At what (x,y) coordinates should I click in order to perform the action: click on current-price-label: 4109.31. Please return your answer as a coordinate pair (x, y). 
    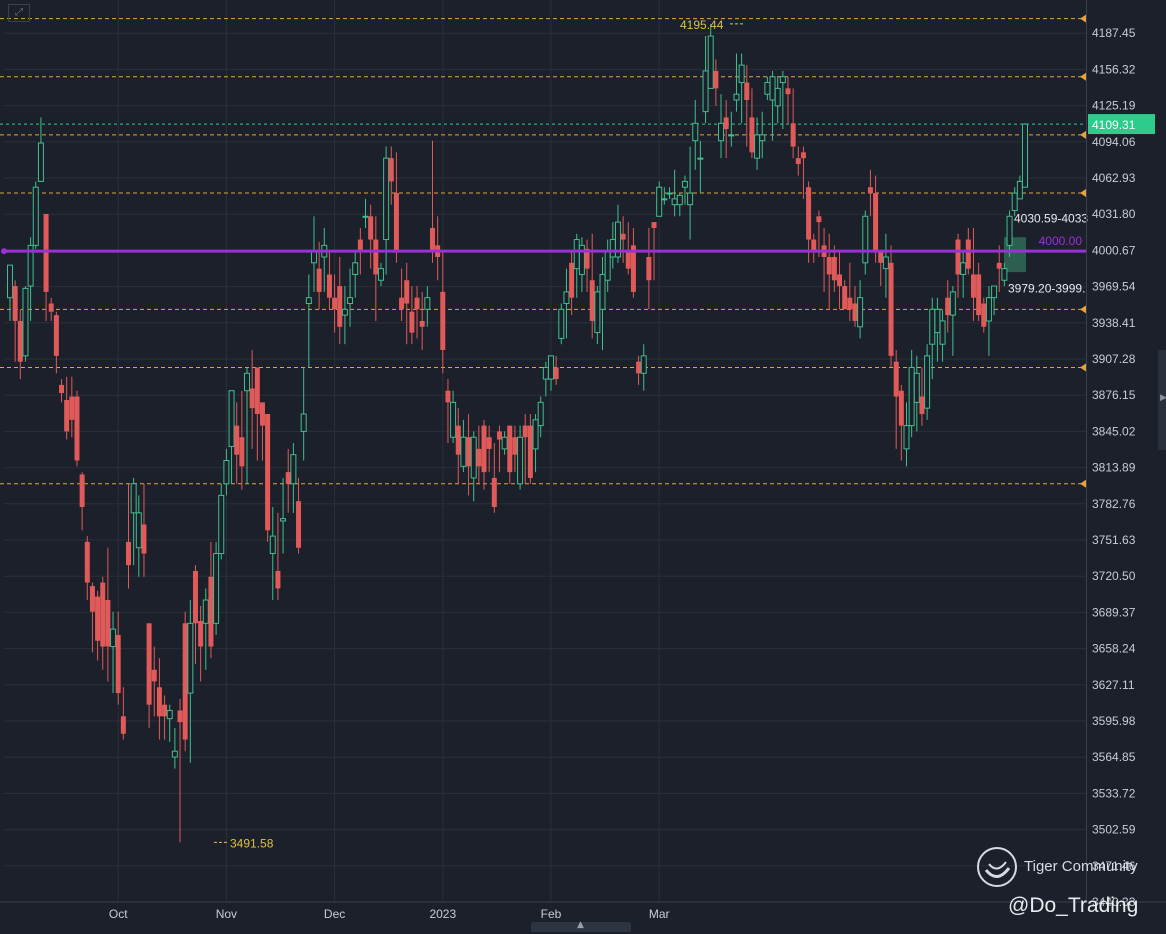
    Looking at the image, I should click on (1114, 125).